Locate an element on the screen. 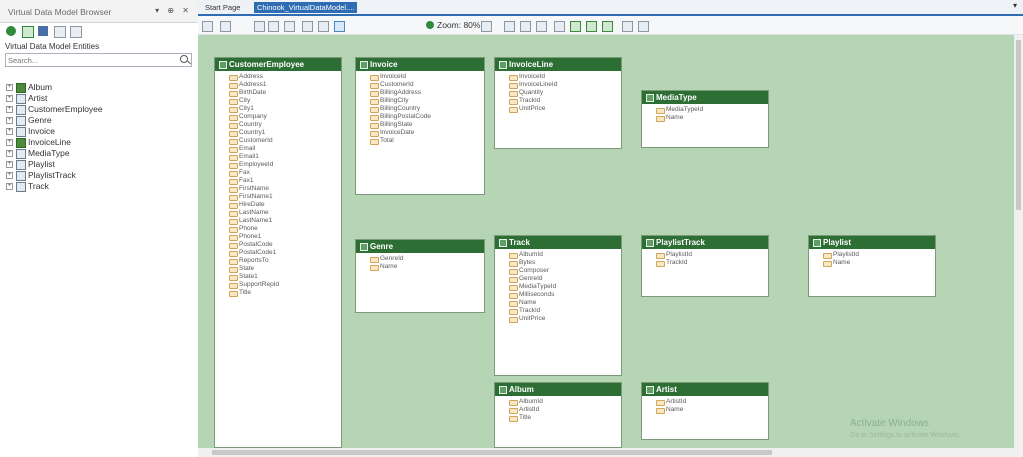 This screenshot has height=457, width=1023. collapse-all-icon is located at coordinates (76, 32).